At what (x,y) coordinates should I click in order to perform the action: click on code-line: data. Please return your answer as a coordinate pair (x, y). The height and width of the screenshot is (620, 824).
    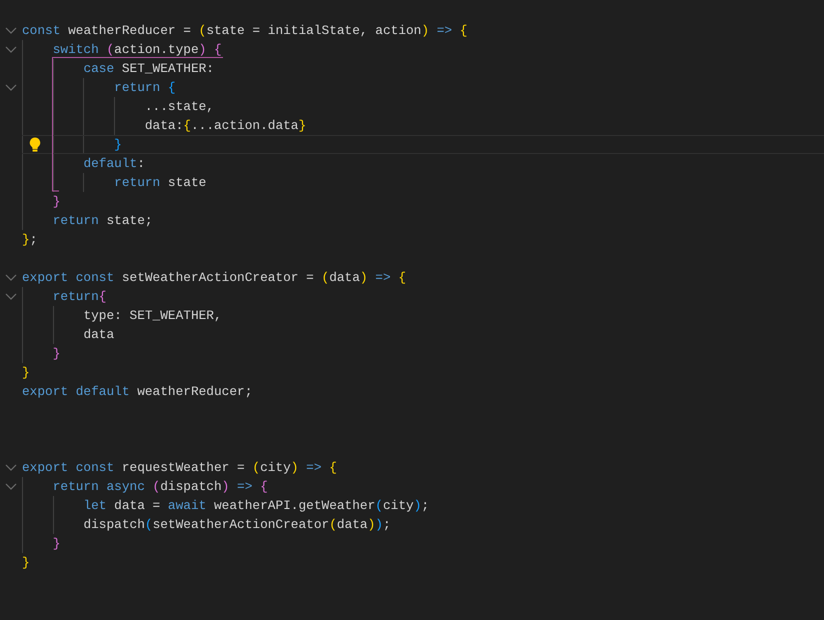
    Looking at the image, I should click on (98, 335).